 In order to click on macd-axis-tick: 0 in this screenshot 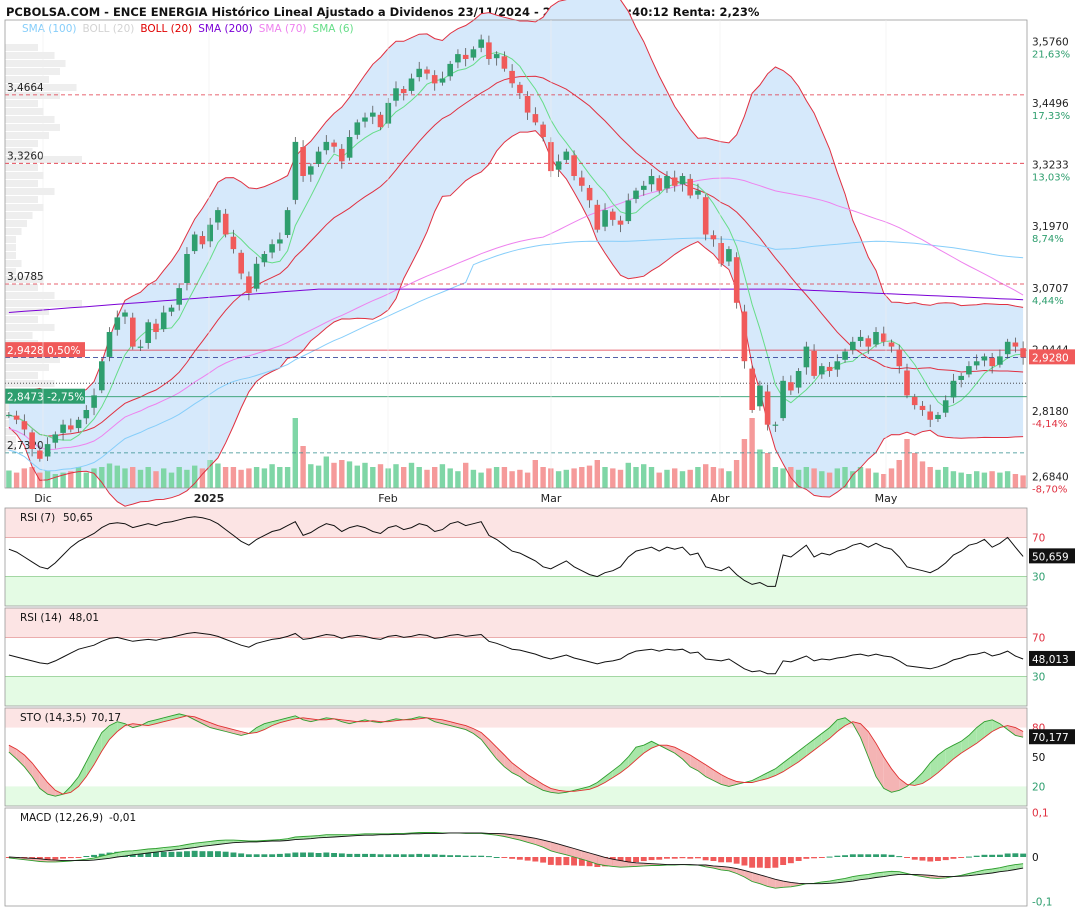, I will do `click(1035, 858)`.